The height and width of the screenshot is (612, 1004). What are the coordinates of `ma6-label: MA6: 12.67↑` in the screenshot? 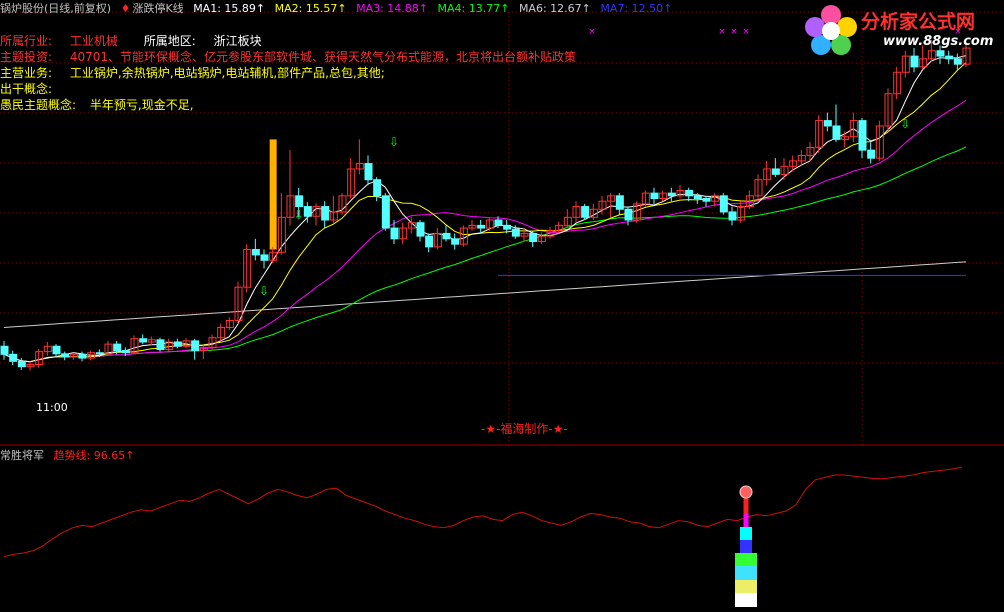 It's located at (554, 8).